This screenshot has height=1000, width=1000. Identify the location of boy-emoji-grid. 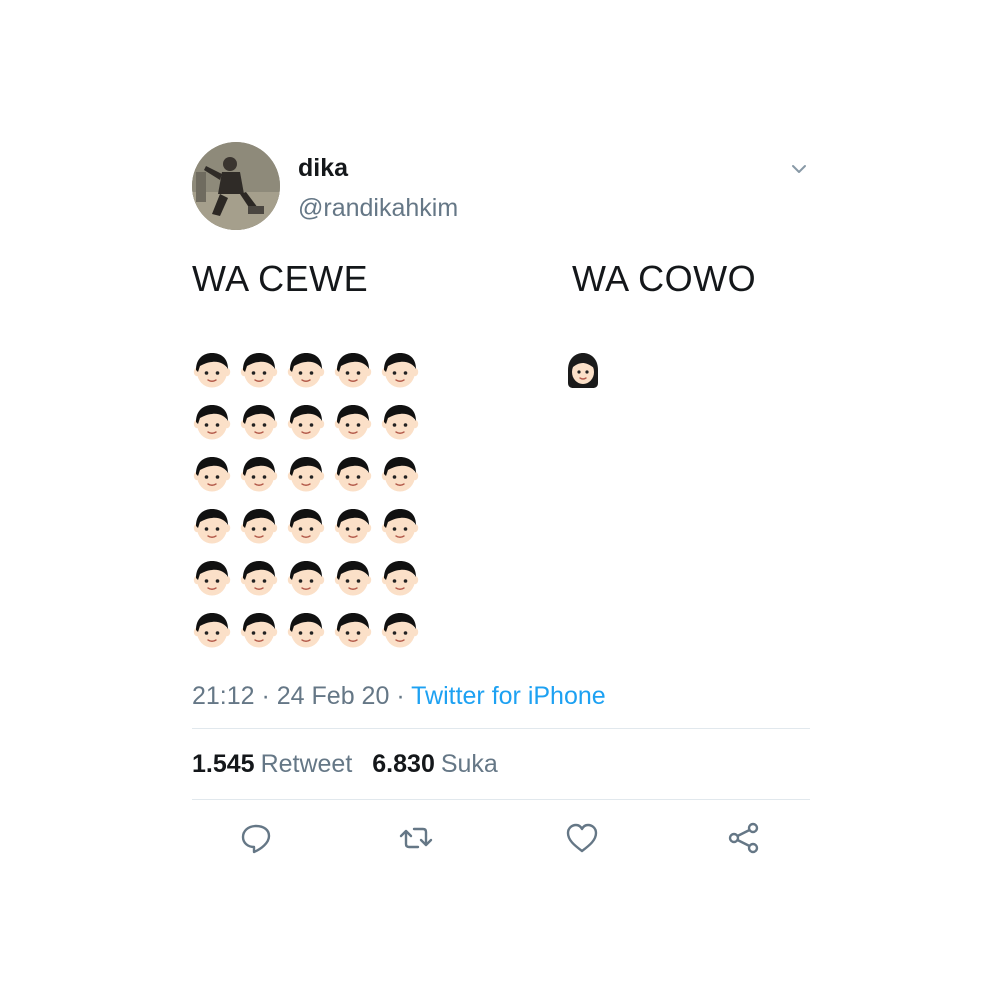
(309, 506).